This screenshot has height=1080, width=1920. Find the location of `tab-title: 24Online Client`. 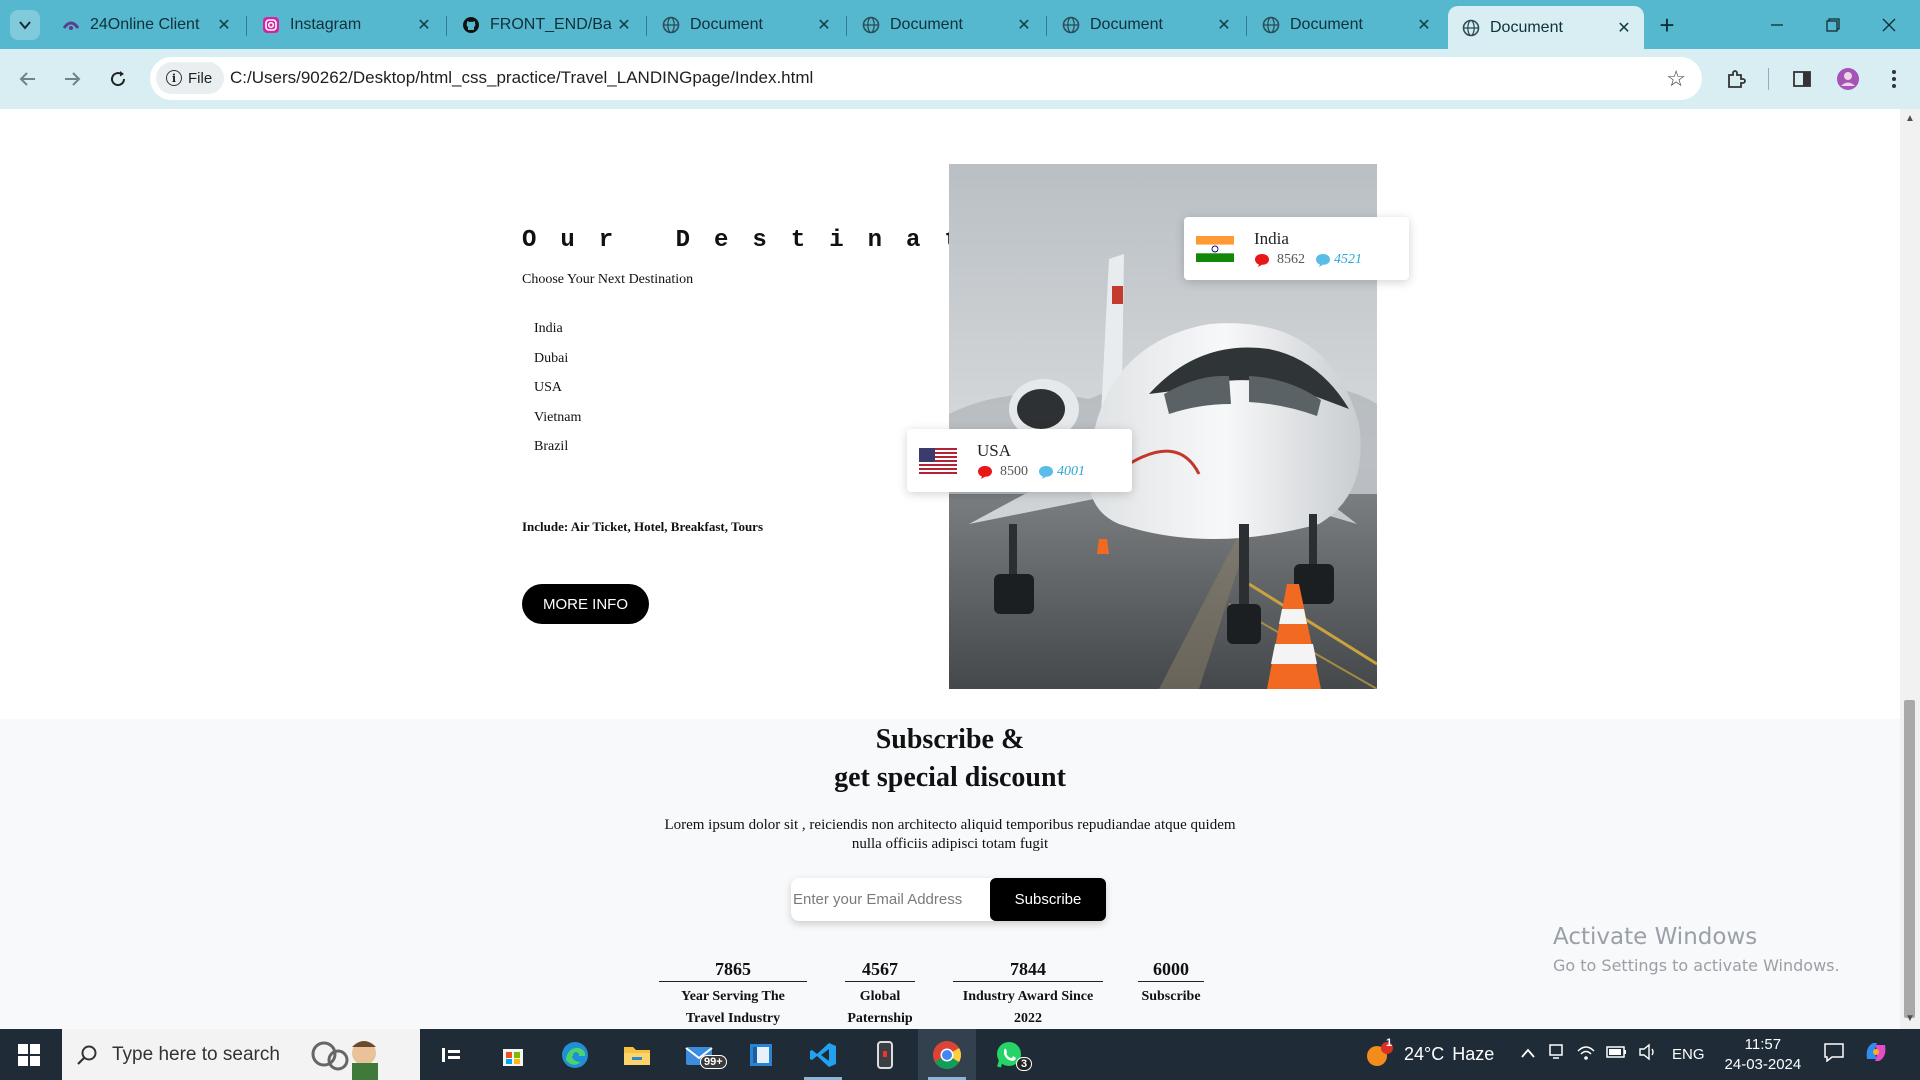

tab-title: 24Online Client is located at coordinates (145, 24).